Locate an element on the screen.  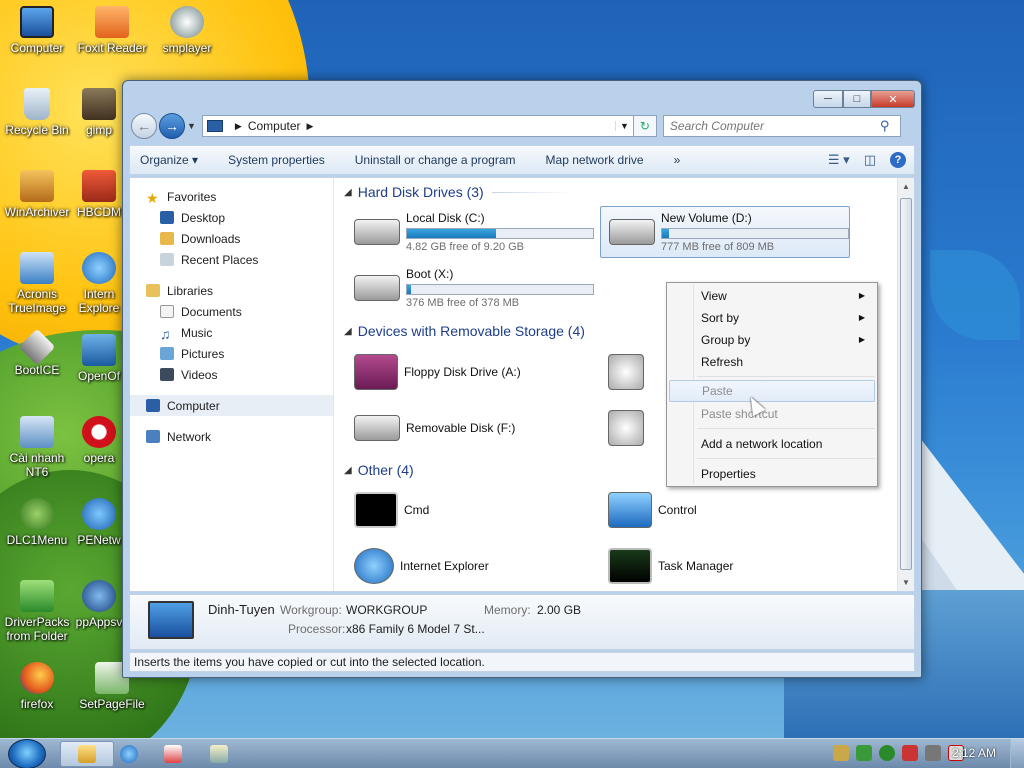
nav-music: ♫ Music is located at coordinates (231, 332).